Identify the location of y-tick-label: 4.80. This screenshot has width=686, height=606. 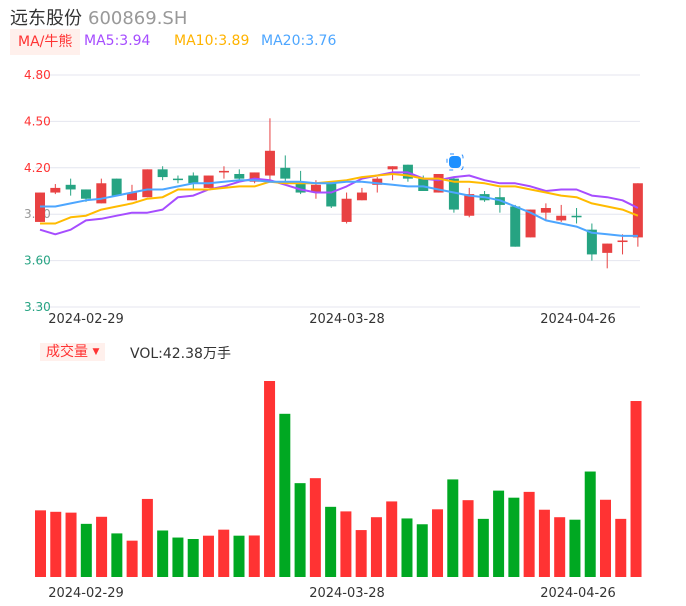
(37, 75).